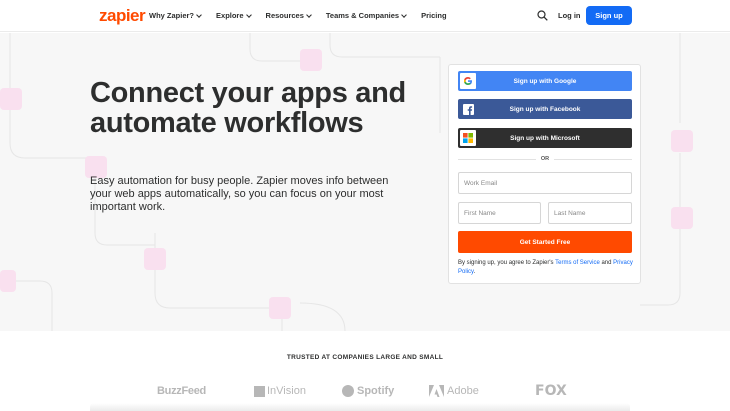 This screenshot has width=730, height=411. I want to click on menu-label: Explore, so click(230, 15).